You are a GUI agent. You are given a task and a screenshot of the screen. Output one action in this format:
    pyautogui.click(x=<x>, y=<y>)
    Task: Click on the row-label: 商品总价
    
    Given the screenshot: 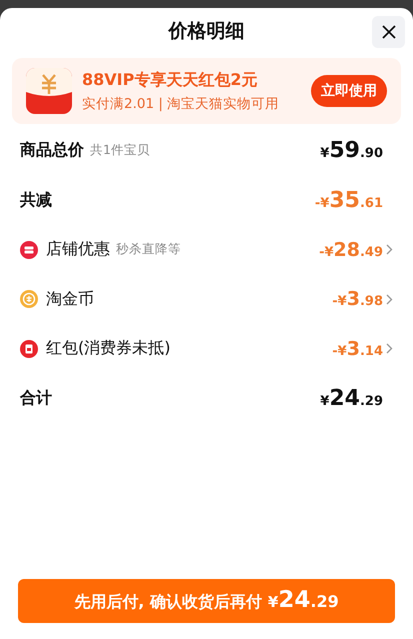 What is the action you would take?
    pyautogui.click(x=52, y=151)
    